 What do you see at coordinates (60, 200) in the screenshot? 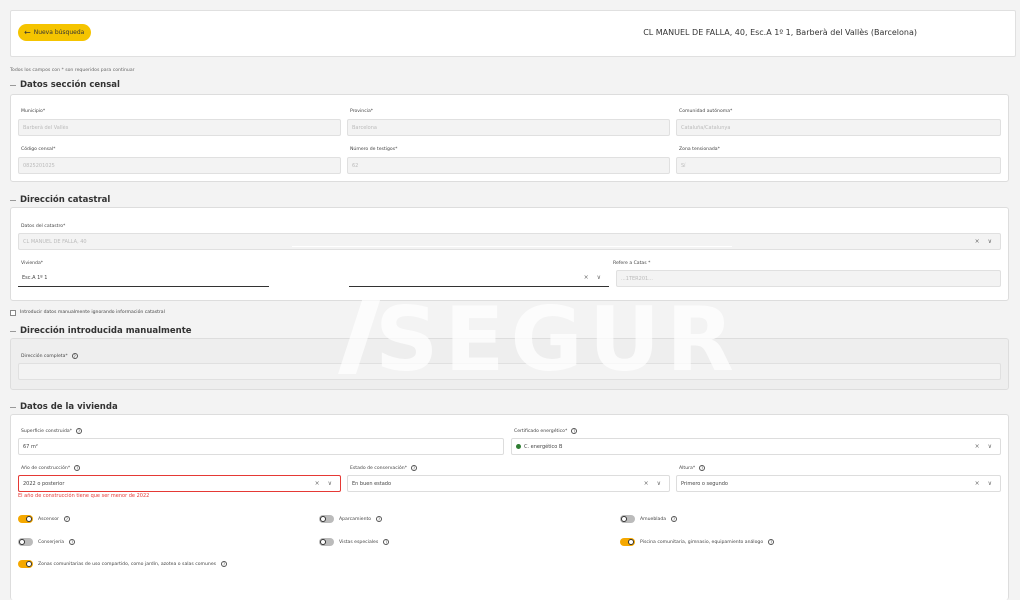
I see `section-title-catastral: Dirección catastral` at bounding box center [60, 200].